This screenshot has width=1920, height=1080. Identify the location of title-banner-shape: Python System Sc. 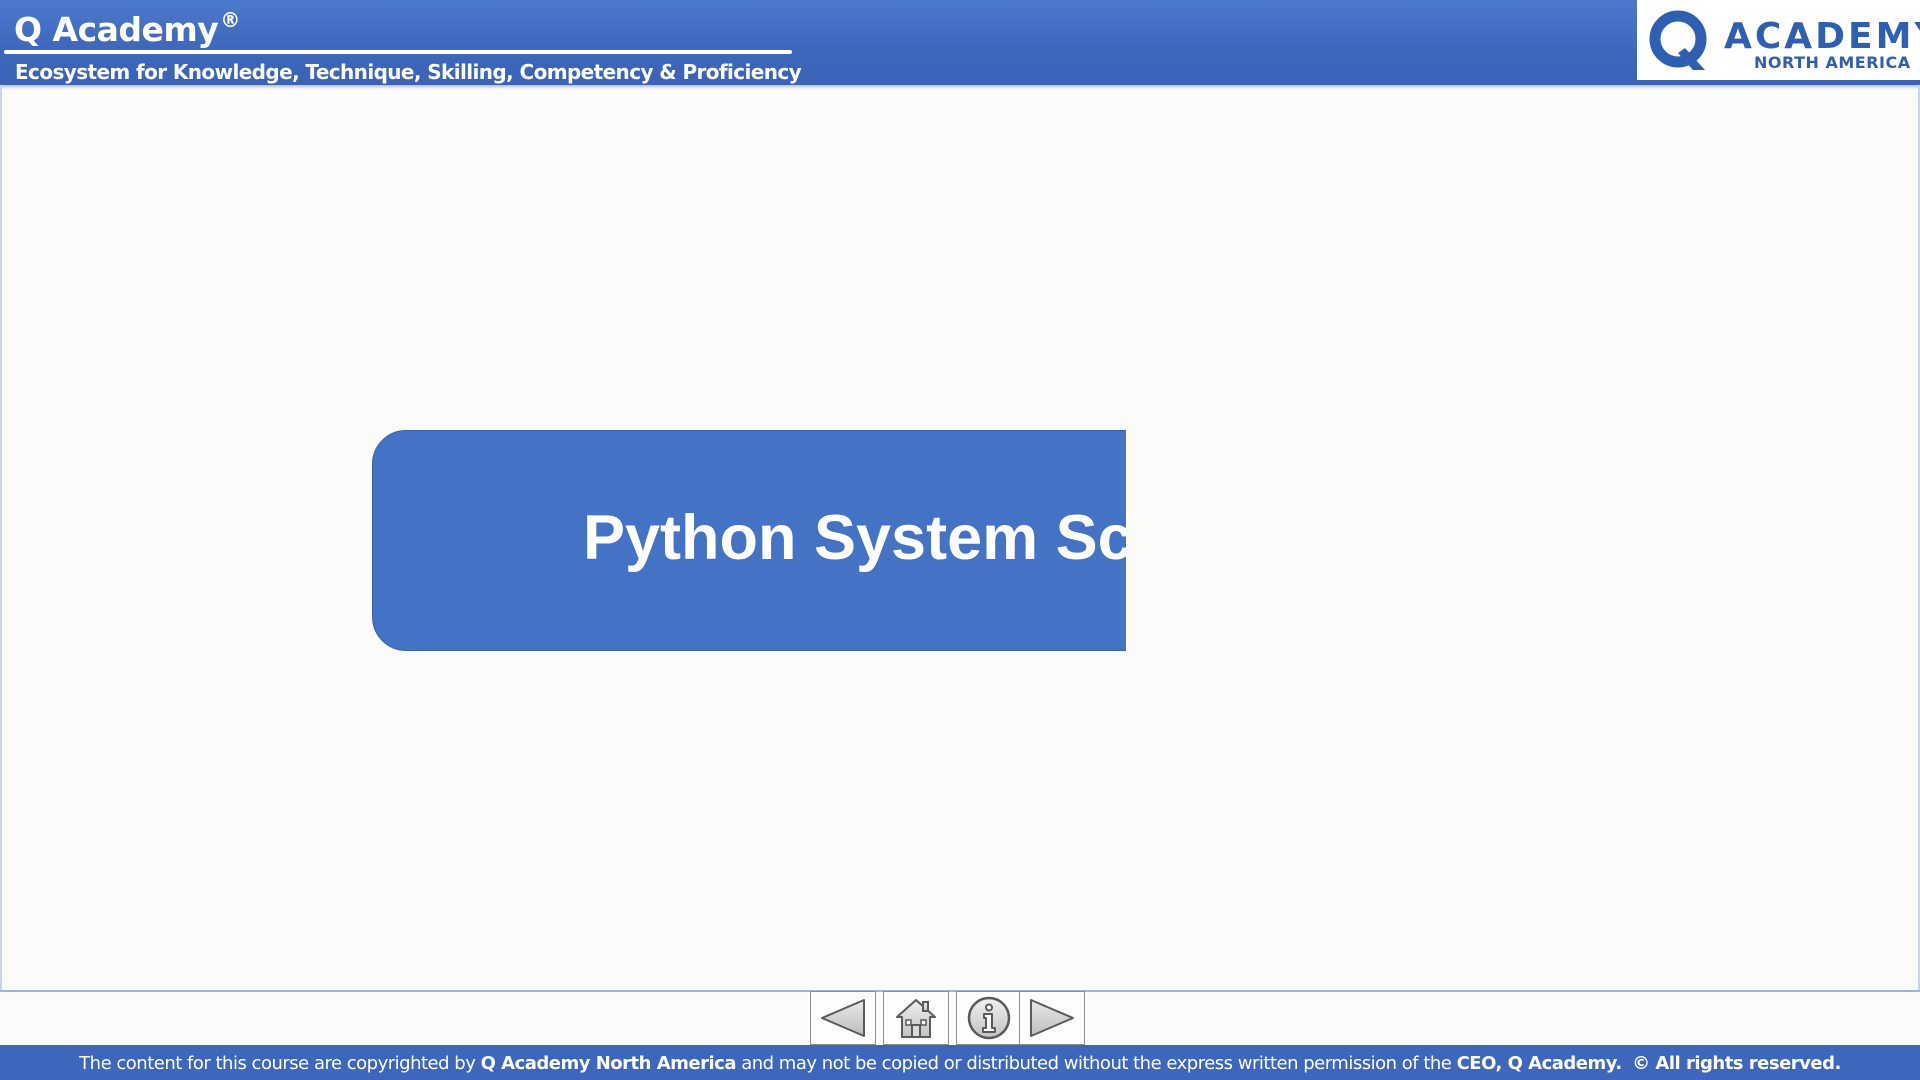
(749, 540).